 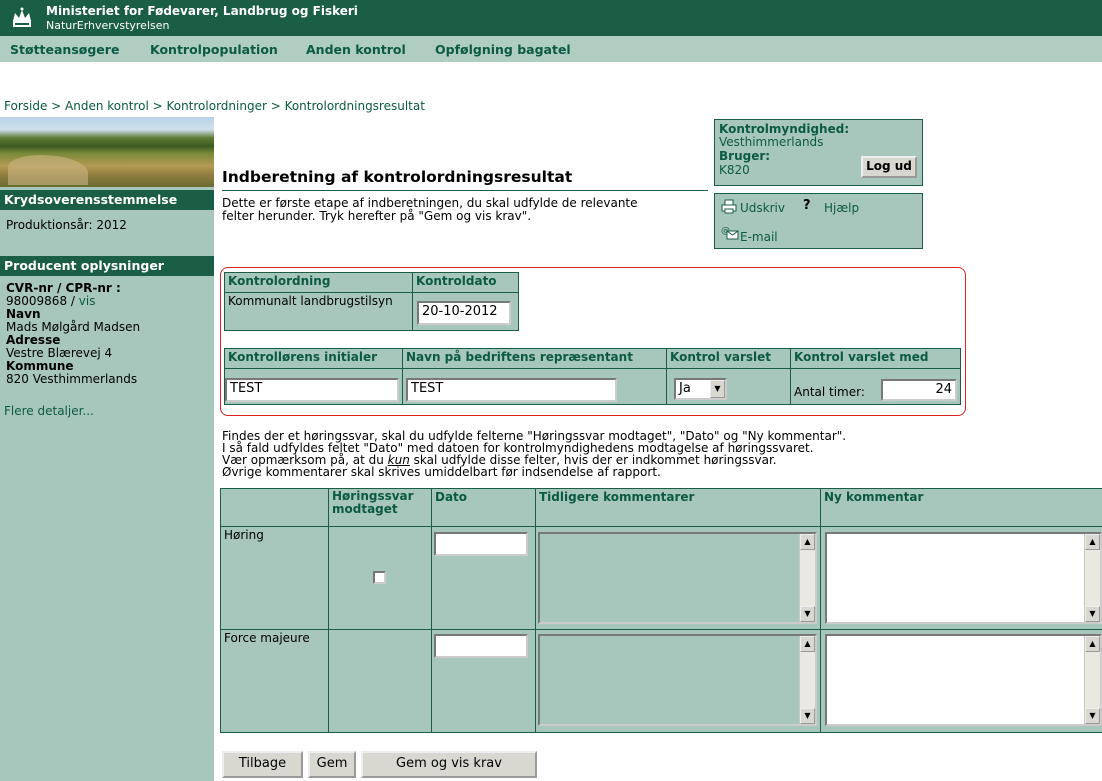 What do you see at coordinates (332, 764) in the screenshot?
I see `save-button: Gem` at bounding box center [332, 764].